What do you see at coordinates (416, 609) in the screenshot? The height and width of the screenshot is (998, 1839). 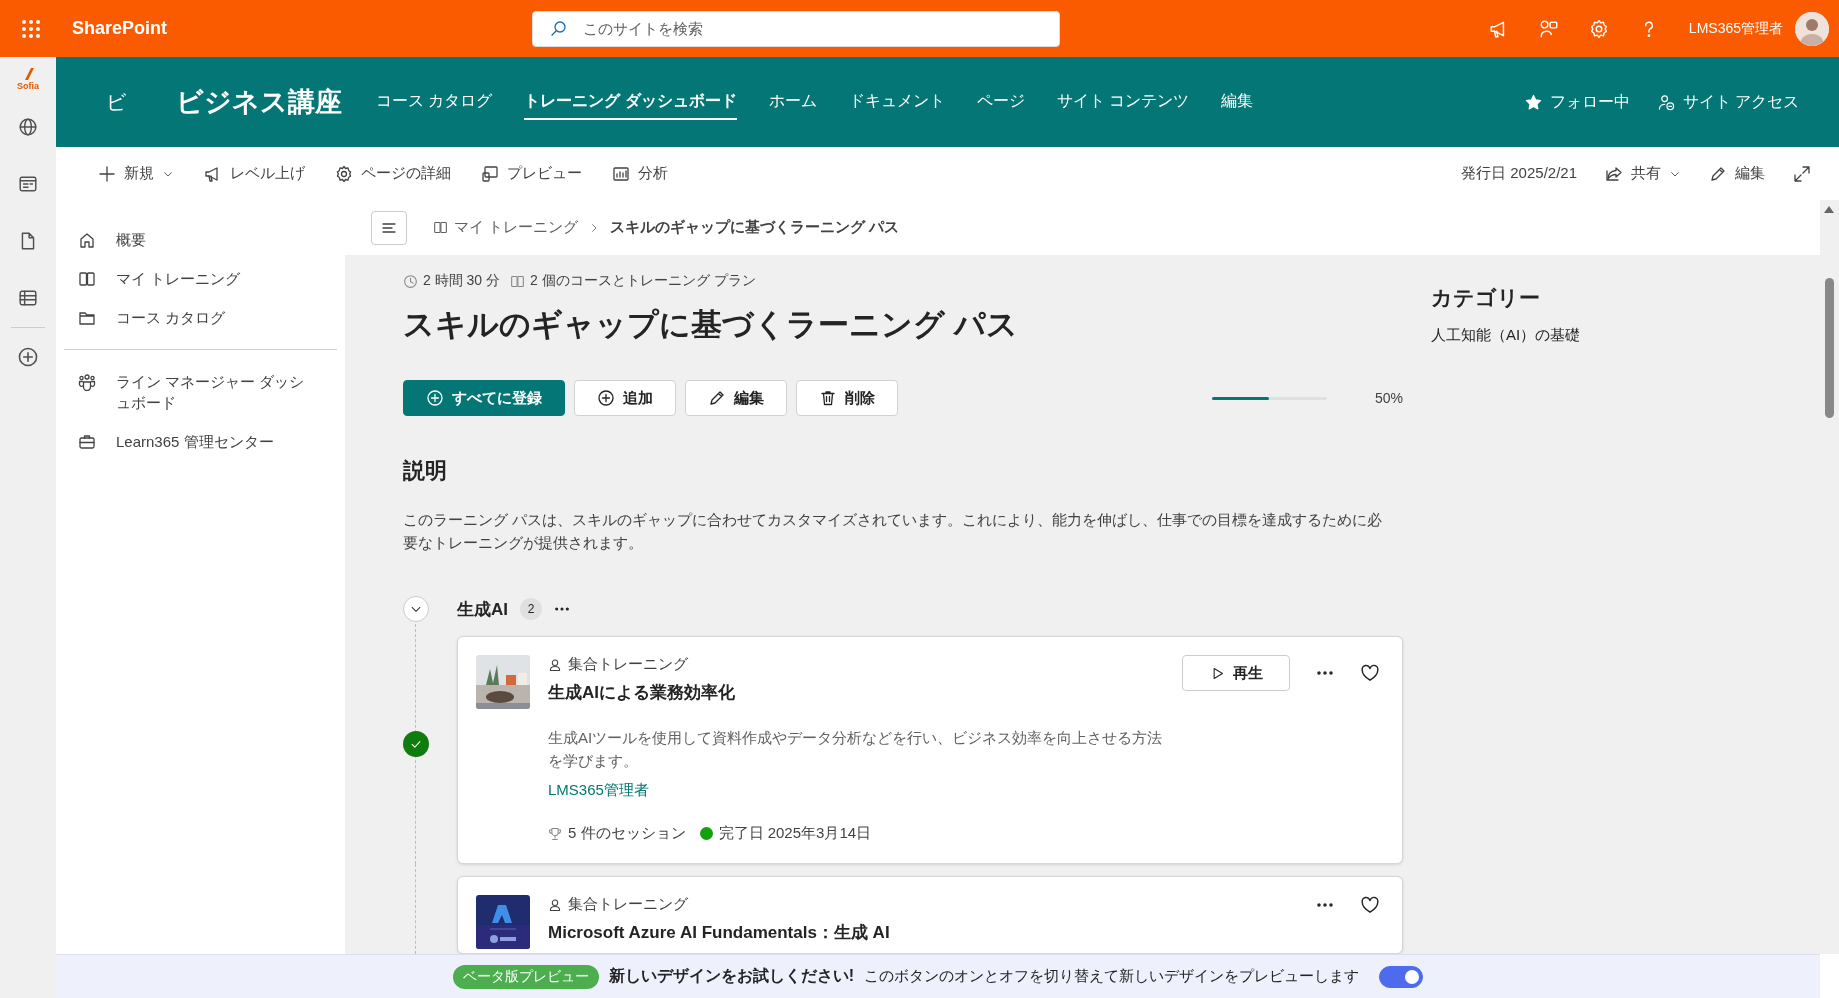 I see `collapse-button` at bounding box center [416, 609].